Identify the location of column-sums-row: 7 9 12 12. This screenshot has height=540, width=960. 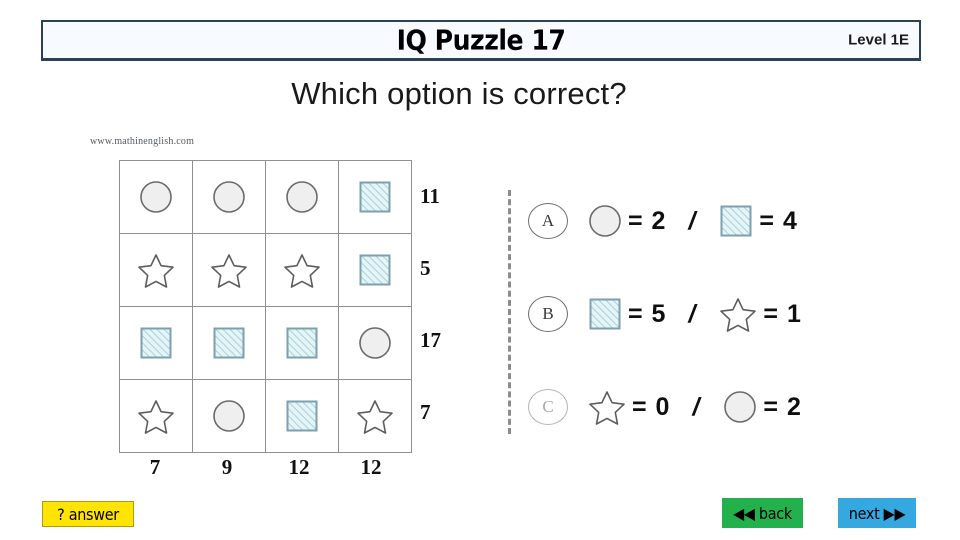
(263, 467).